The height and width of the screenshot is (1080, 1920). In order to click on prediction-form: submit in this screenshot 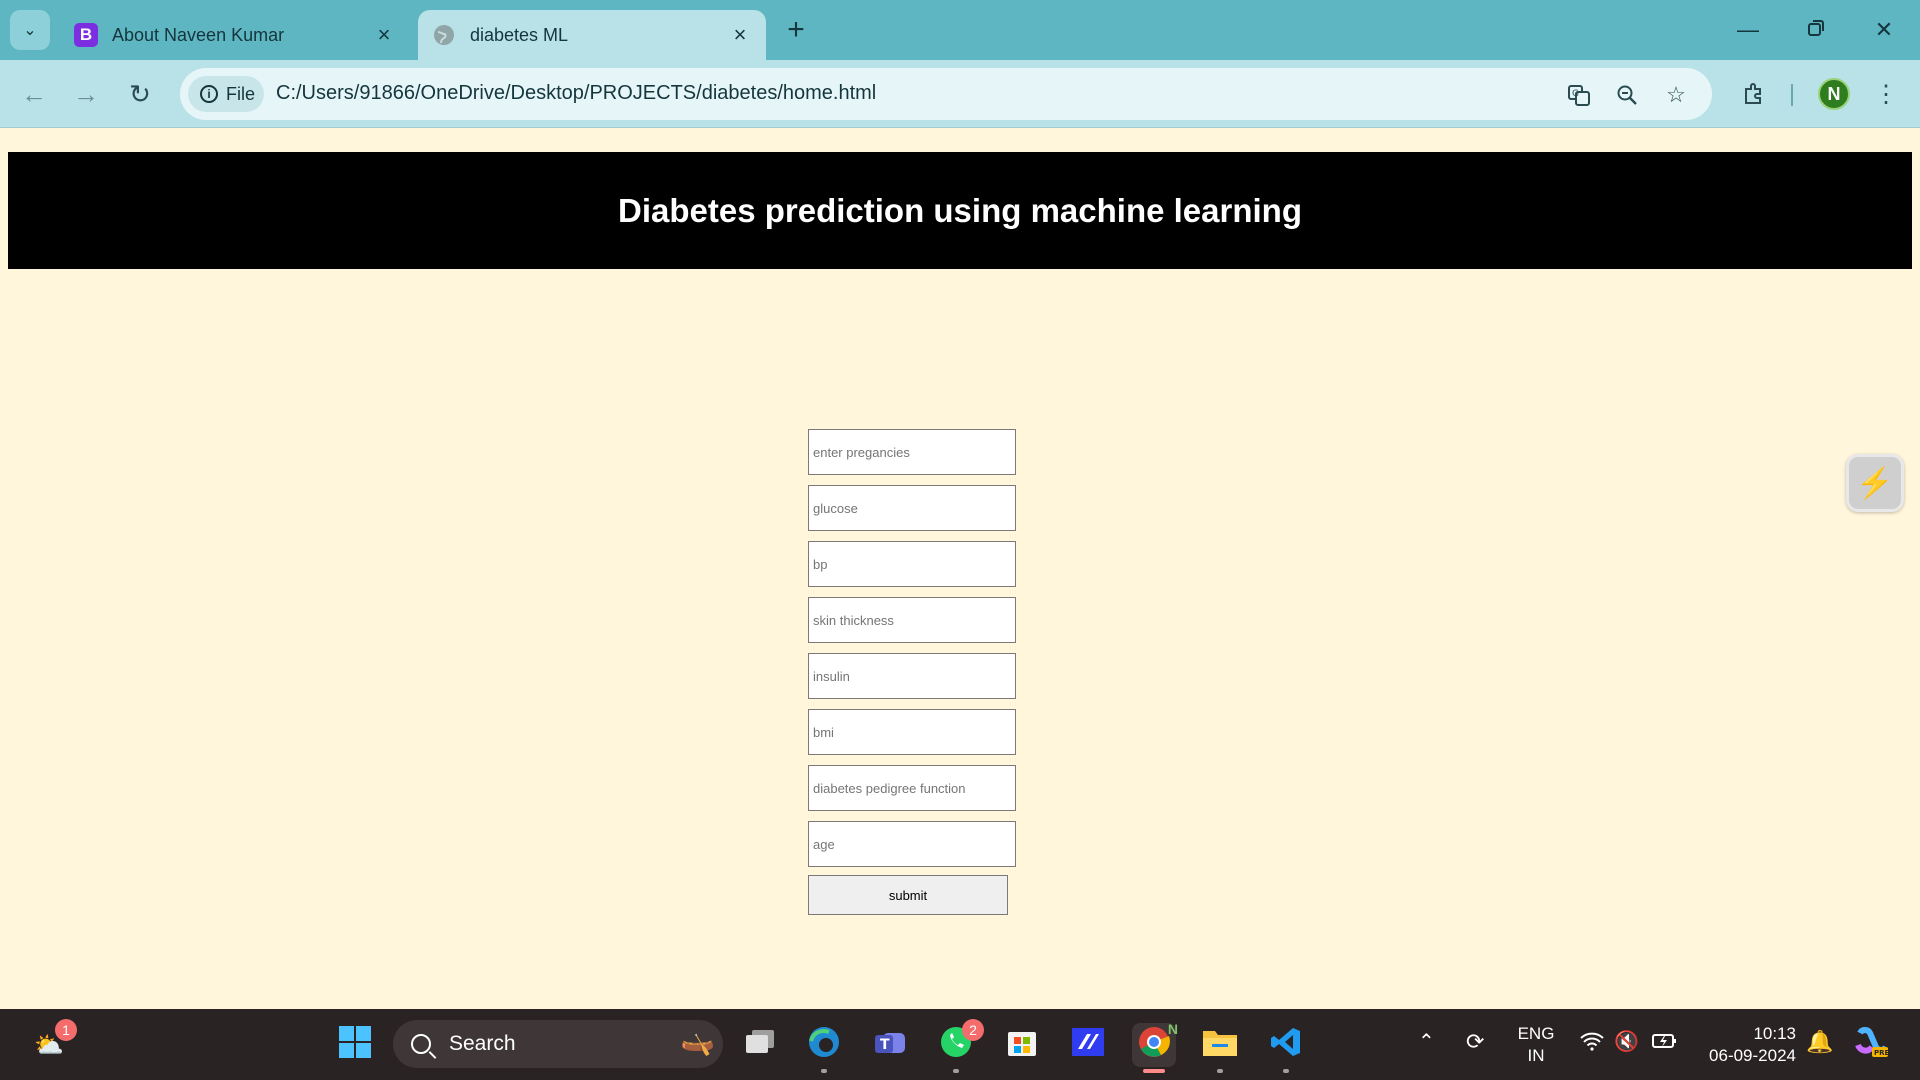, I will do `click(913, 672)`.